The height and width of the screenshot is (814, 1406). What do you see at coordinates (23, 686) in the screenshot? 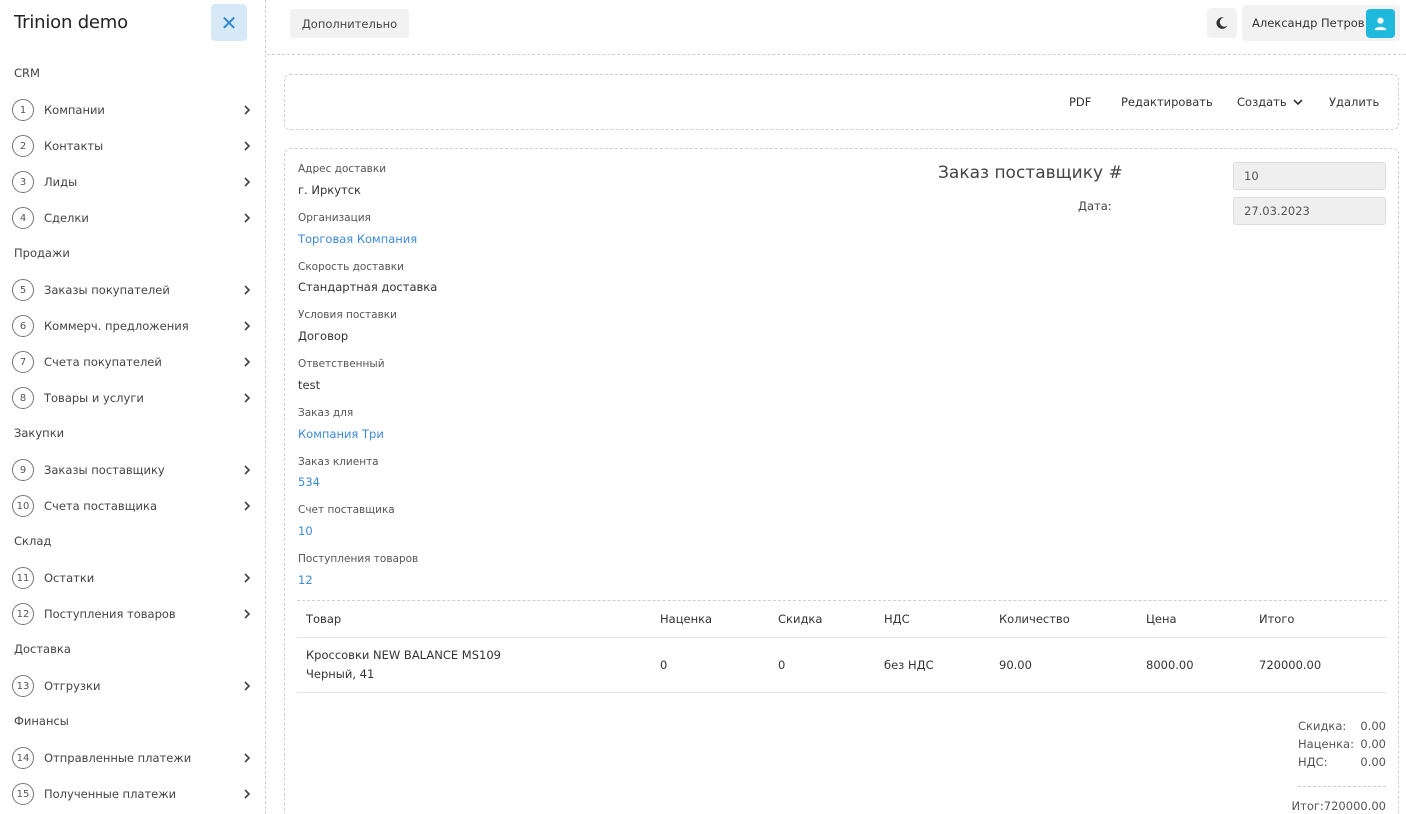
I see `nav-number: 13` at bounding box center [23, 686].